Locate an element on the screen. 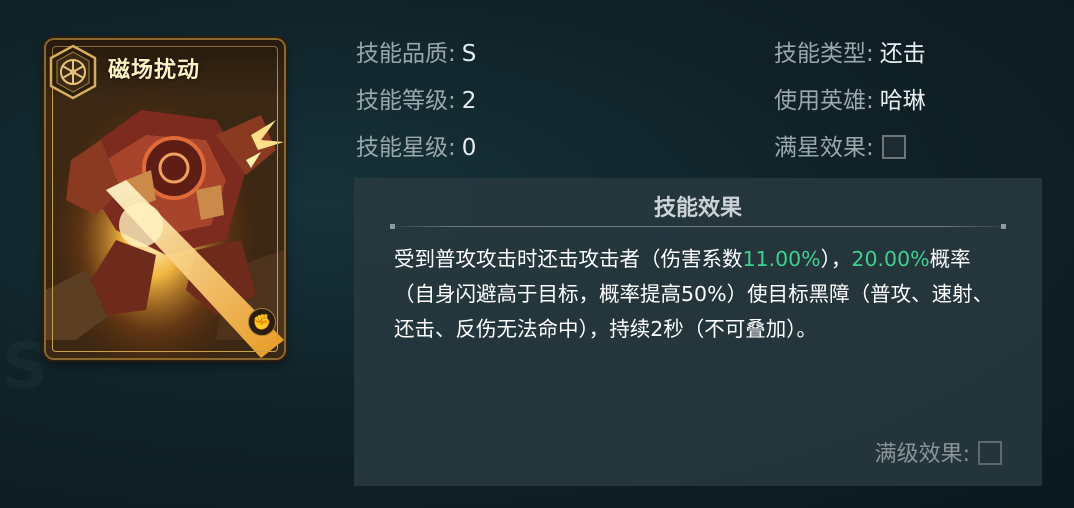 This screenshot has height=508, width=1074. full-star-effect-label: 满星效果: is located at coordinates (824, 148).